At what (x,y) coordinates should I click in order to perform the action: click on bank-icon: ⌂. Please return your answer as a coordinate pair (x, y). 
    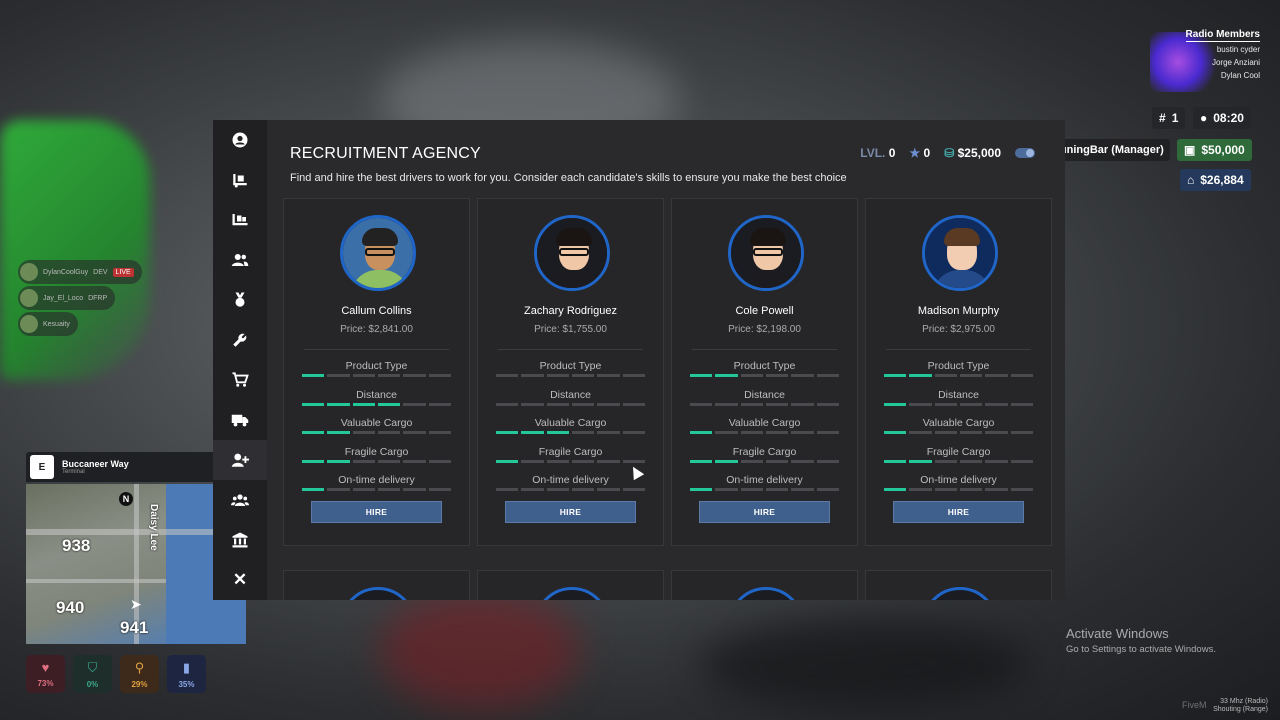
    Looking at the image, I should click on (1191, 180).